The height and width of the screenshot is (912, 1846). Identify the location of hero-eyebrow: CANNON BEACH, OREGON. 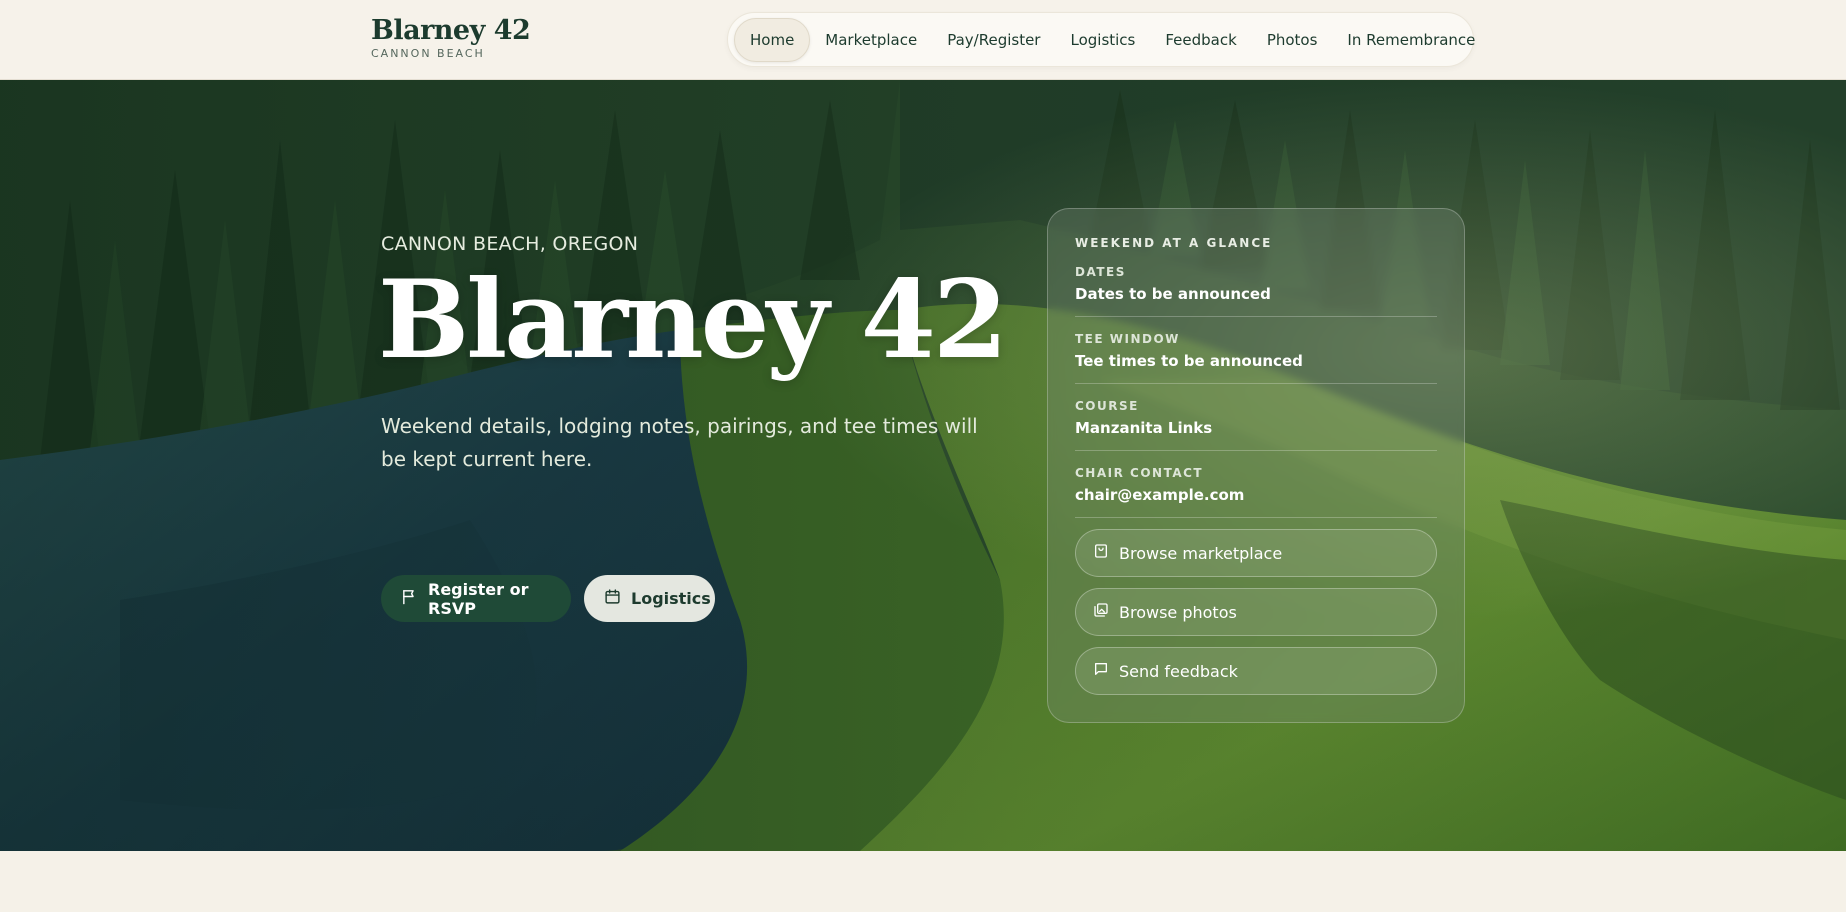
(510, 244).